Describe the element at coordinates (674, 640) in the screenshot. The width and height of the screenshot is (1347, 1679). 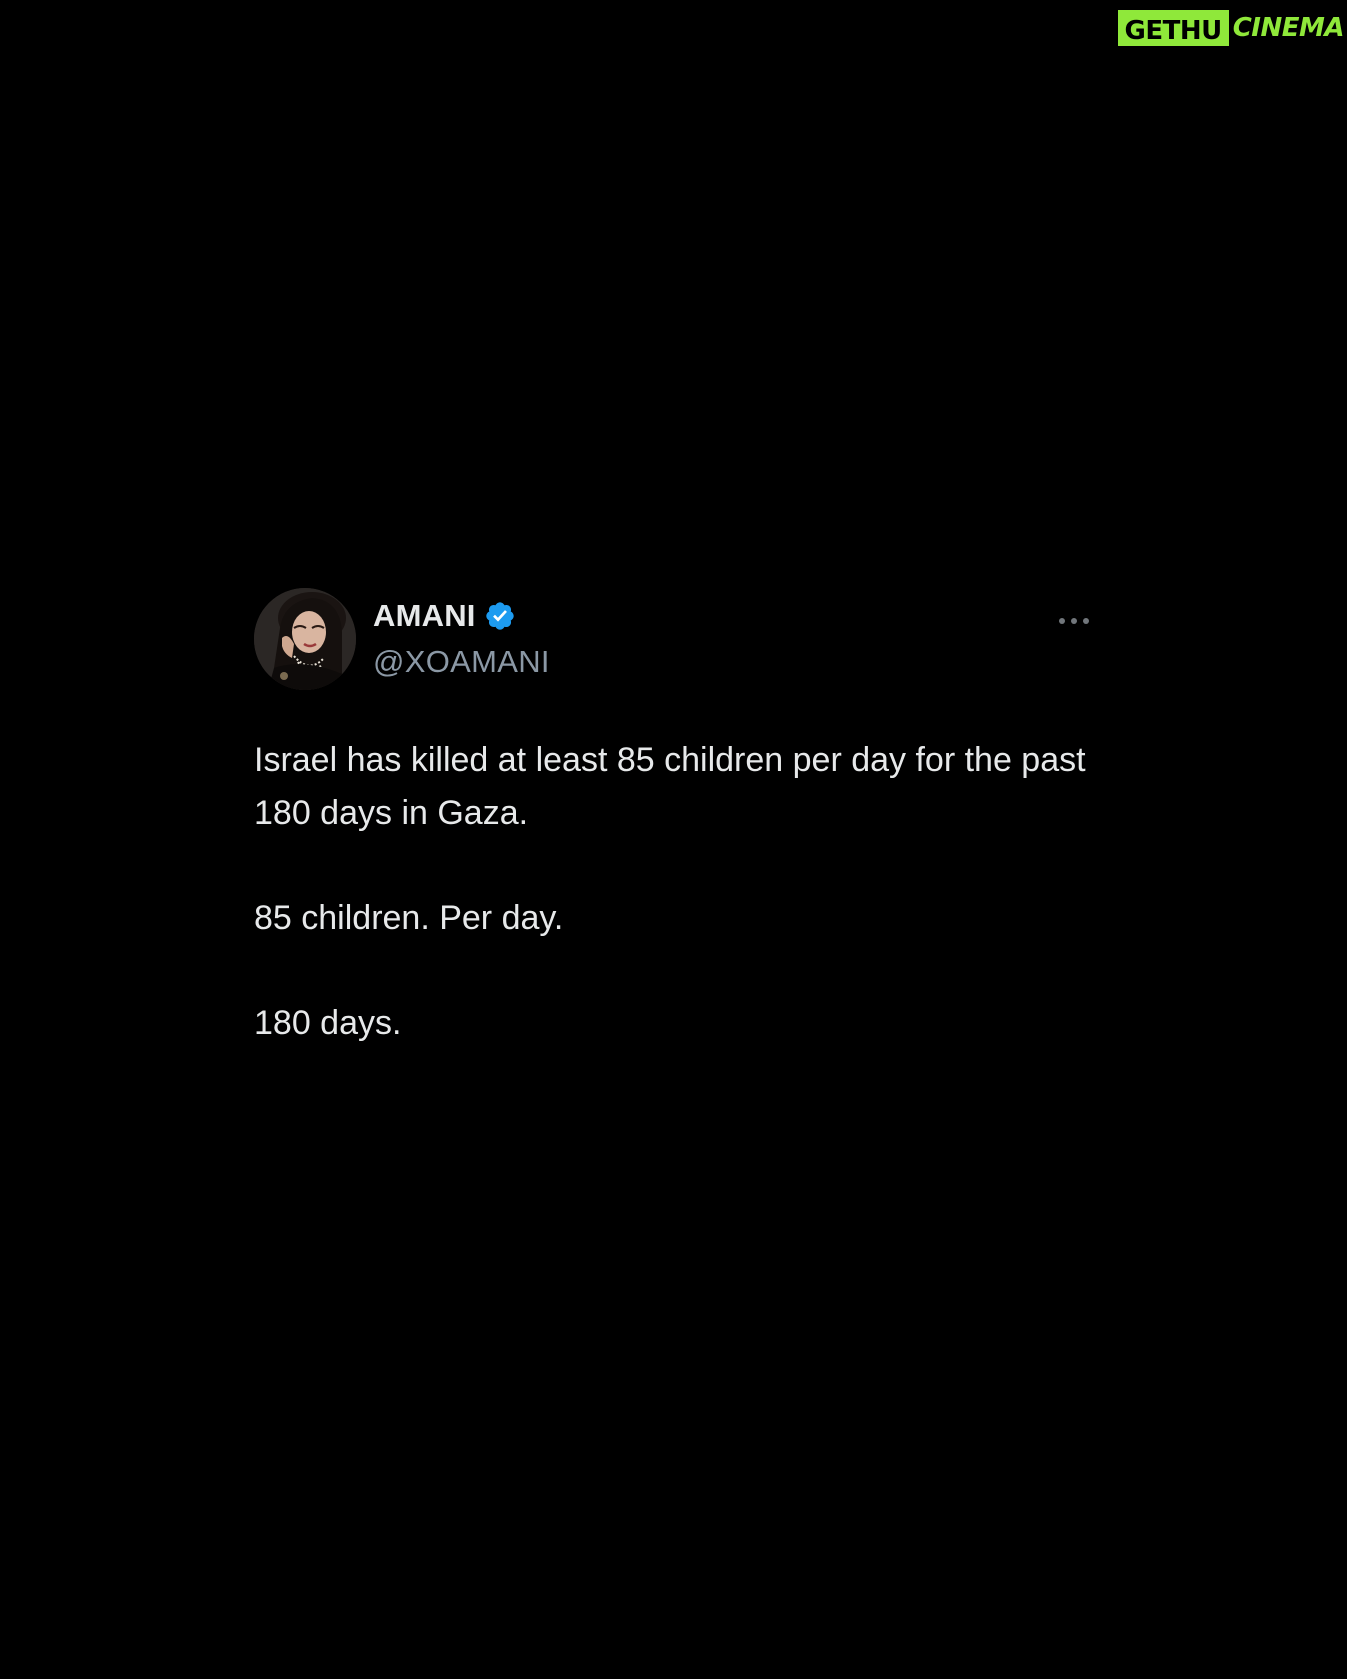
I see `tweet-header: AMANI @XOAMANI` at that location.